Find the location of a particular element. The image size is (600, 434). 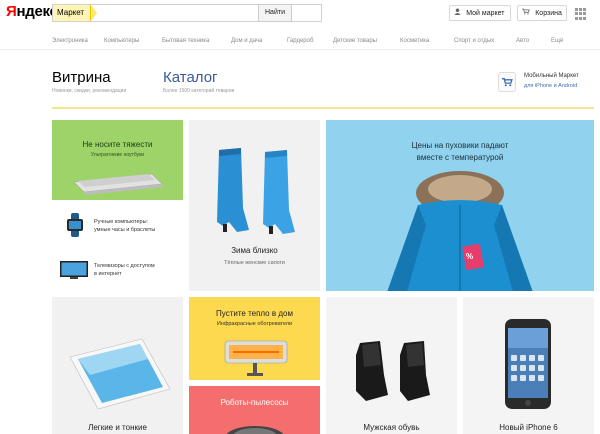

my-market-button: Мой маркет is located at coordinates (480, 13).